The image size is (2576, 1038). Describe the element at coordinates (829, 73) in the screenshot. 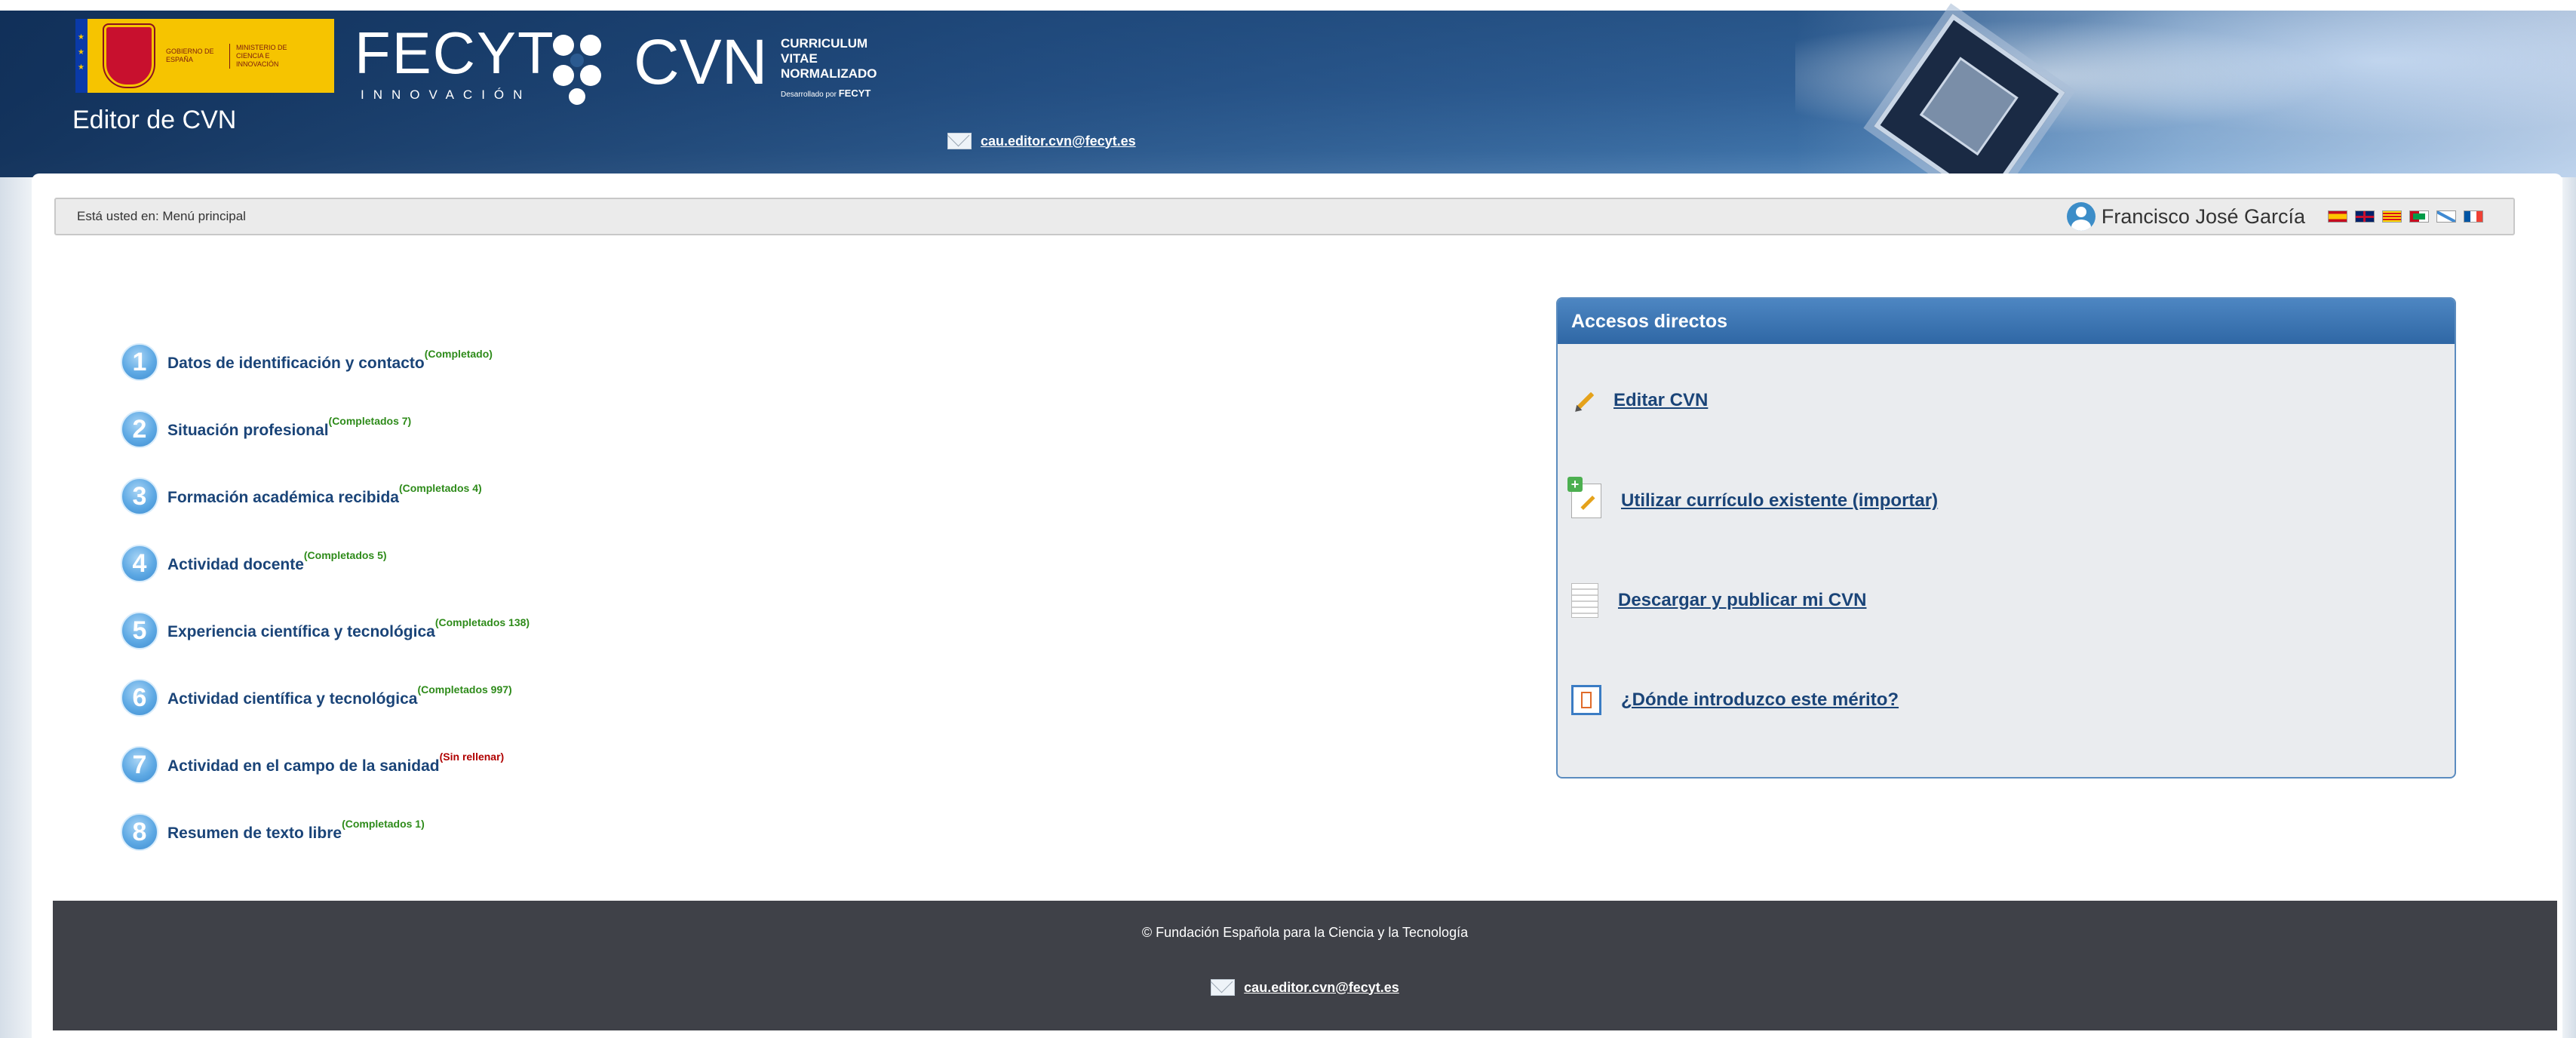

I see `cvn-subtitle-line-3: NORMALIZADO` at that location.